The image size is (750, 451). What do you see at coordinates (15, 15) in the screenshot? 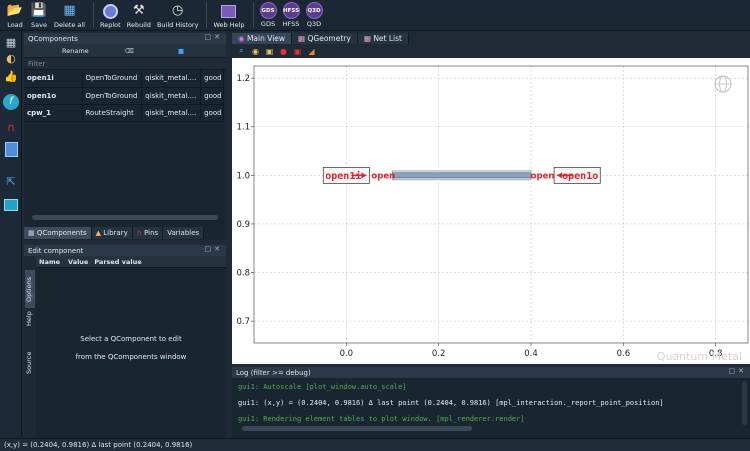
I see `load-button: 📂 Load` at bounding box center [15, 15].